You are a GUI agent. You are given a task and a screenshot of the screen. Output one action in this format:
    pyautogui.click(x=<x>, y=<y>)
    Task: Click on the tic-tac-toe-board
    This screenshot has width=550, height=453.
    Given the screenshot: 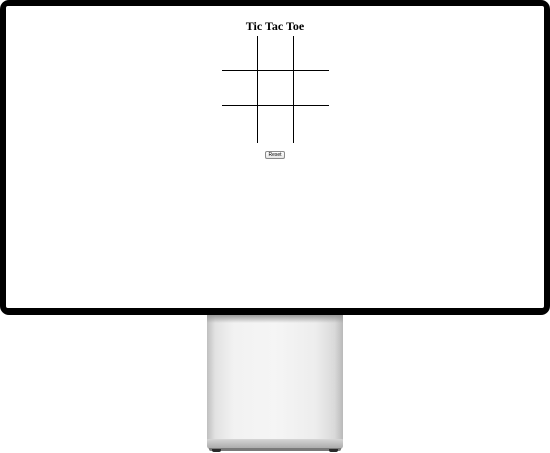 What is the action you would take?
    pyautogui.click(x=275, y=89)
    